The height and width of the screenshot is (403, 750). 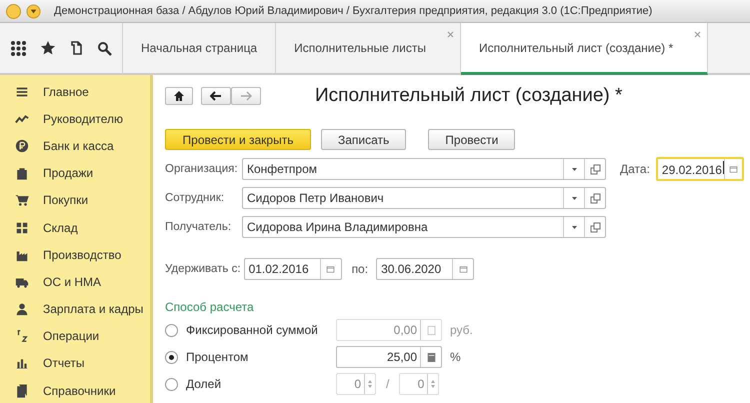 I want to click on select-field: Сидоров Петр Иванович, so click(x=424, y=198).